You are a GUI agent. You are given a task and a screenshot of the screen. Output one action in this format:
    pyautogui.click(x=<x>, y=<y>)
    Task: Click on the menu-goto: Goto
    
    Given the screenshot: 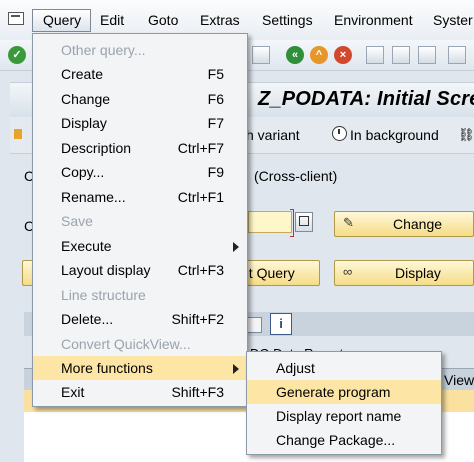 What is the action you would take?
    pyautogui.click(x=163, y=20)
    